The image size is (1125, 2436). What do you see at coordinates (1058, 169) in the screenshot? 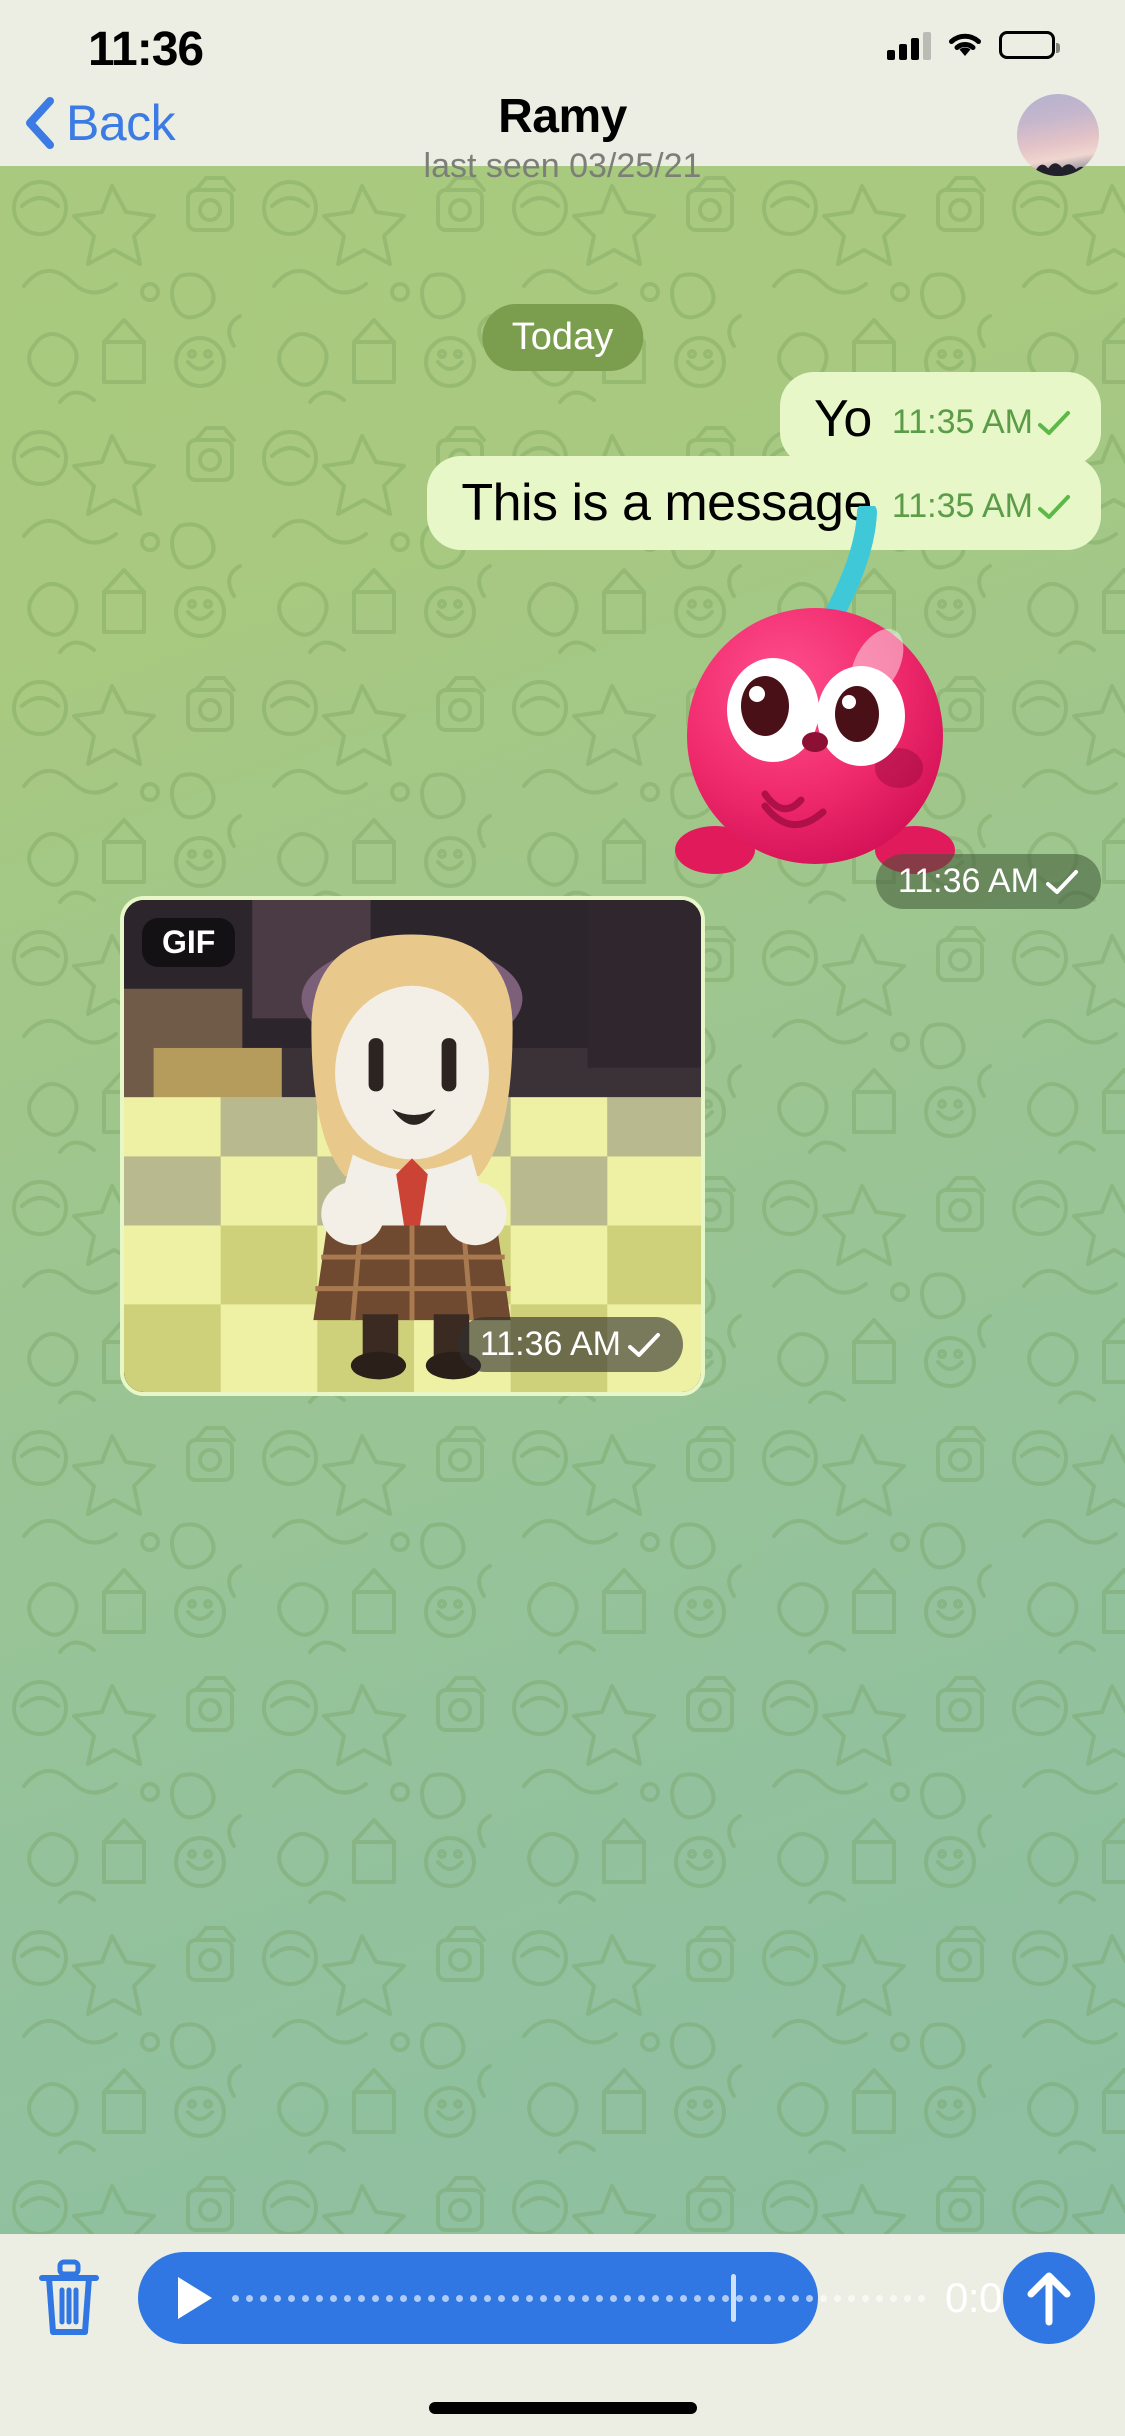
I see `tree-silhouette` at bounding box center [1058, 169].